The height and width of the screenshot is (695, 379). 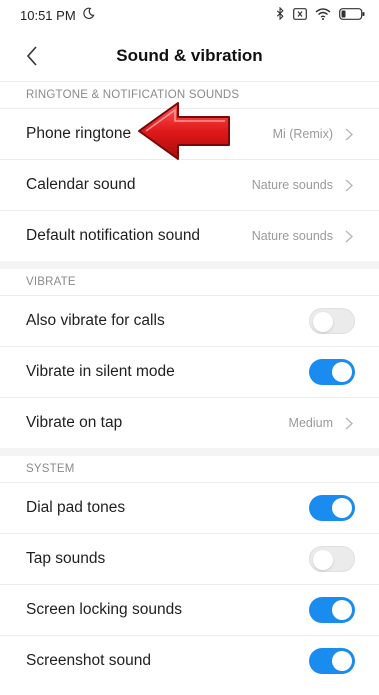 What do you see at coordinates (189, 371) in the screenshot?
I see `setting-vibrate-in-silent-mode: Vibrate in silent mode` at bounding box center [189, 371].